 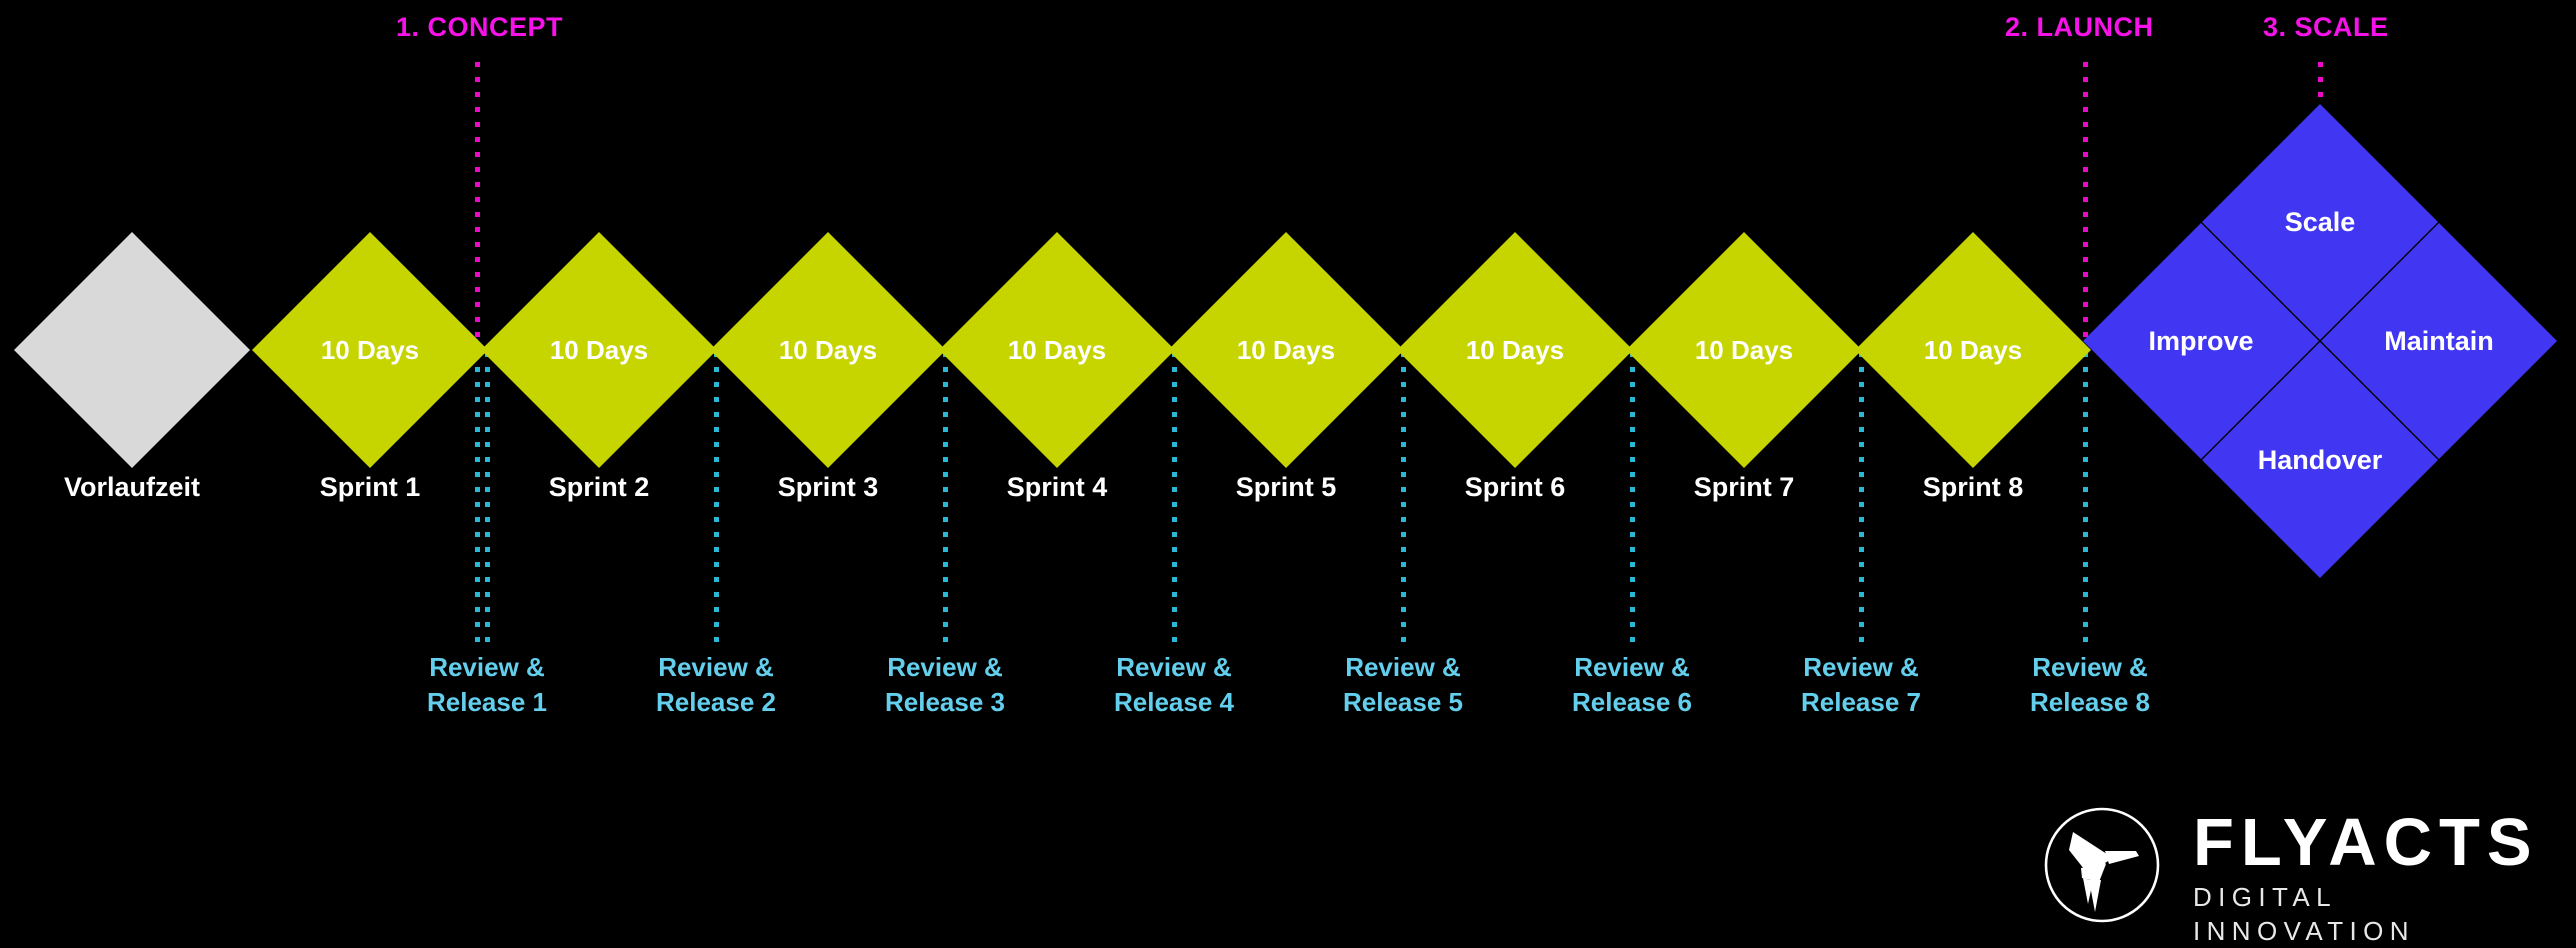 I want to click on lead-time-diamond, so click(x=132, y=350).